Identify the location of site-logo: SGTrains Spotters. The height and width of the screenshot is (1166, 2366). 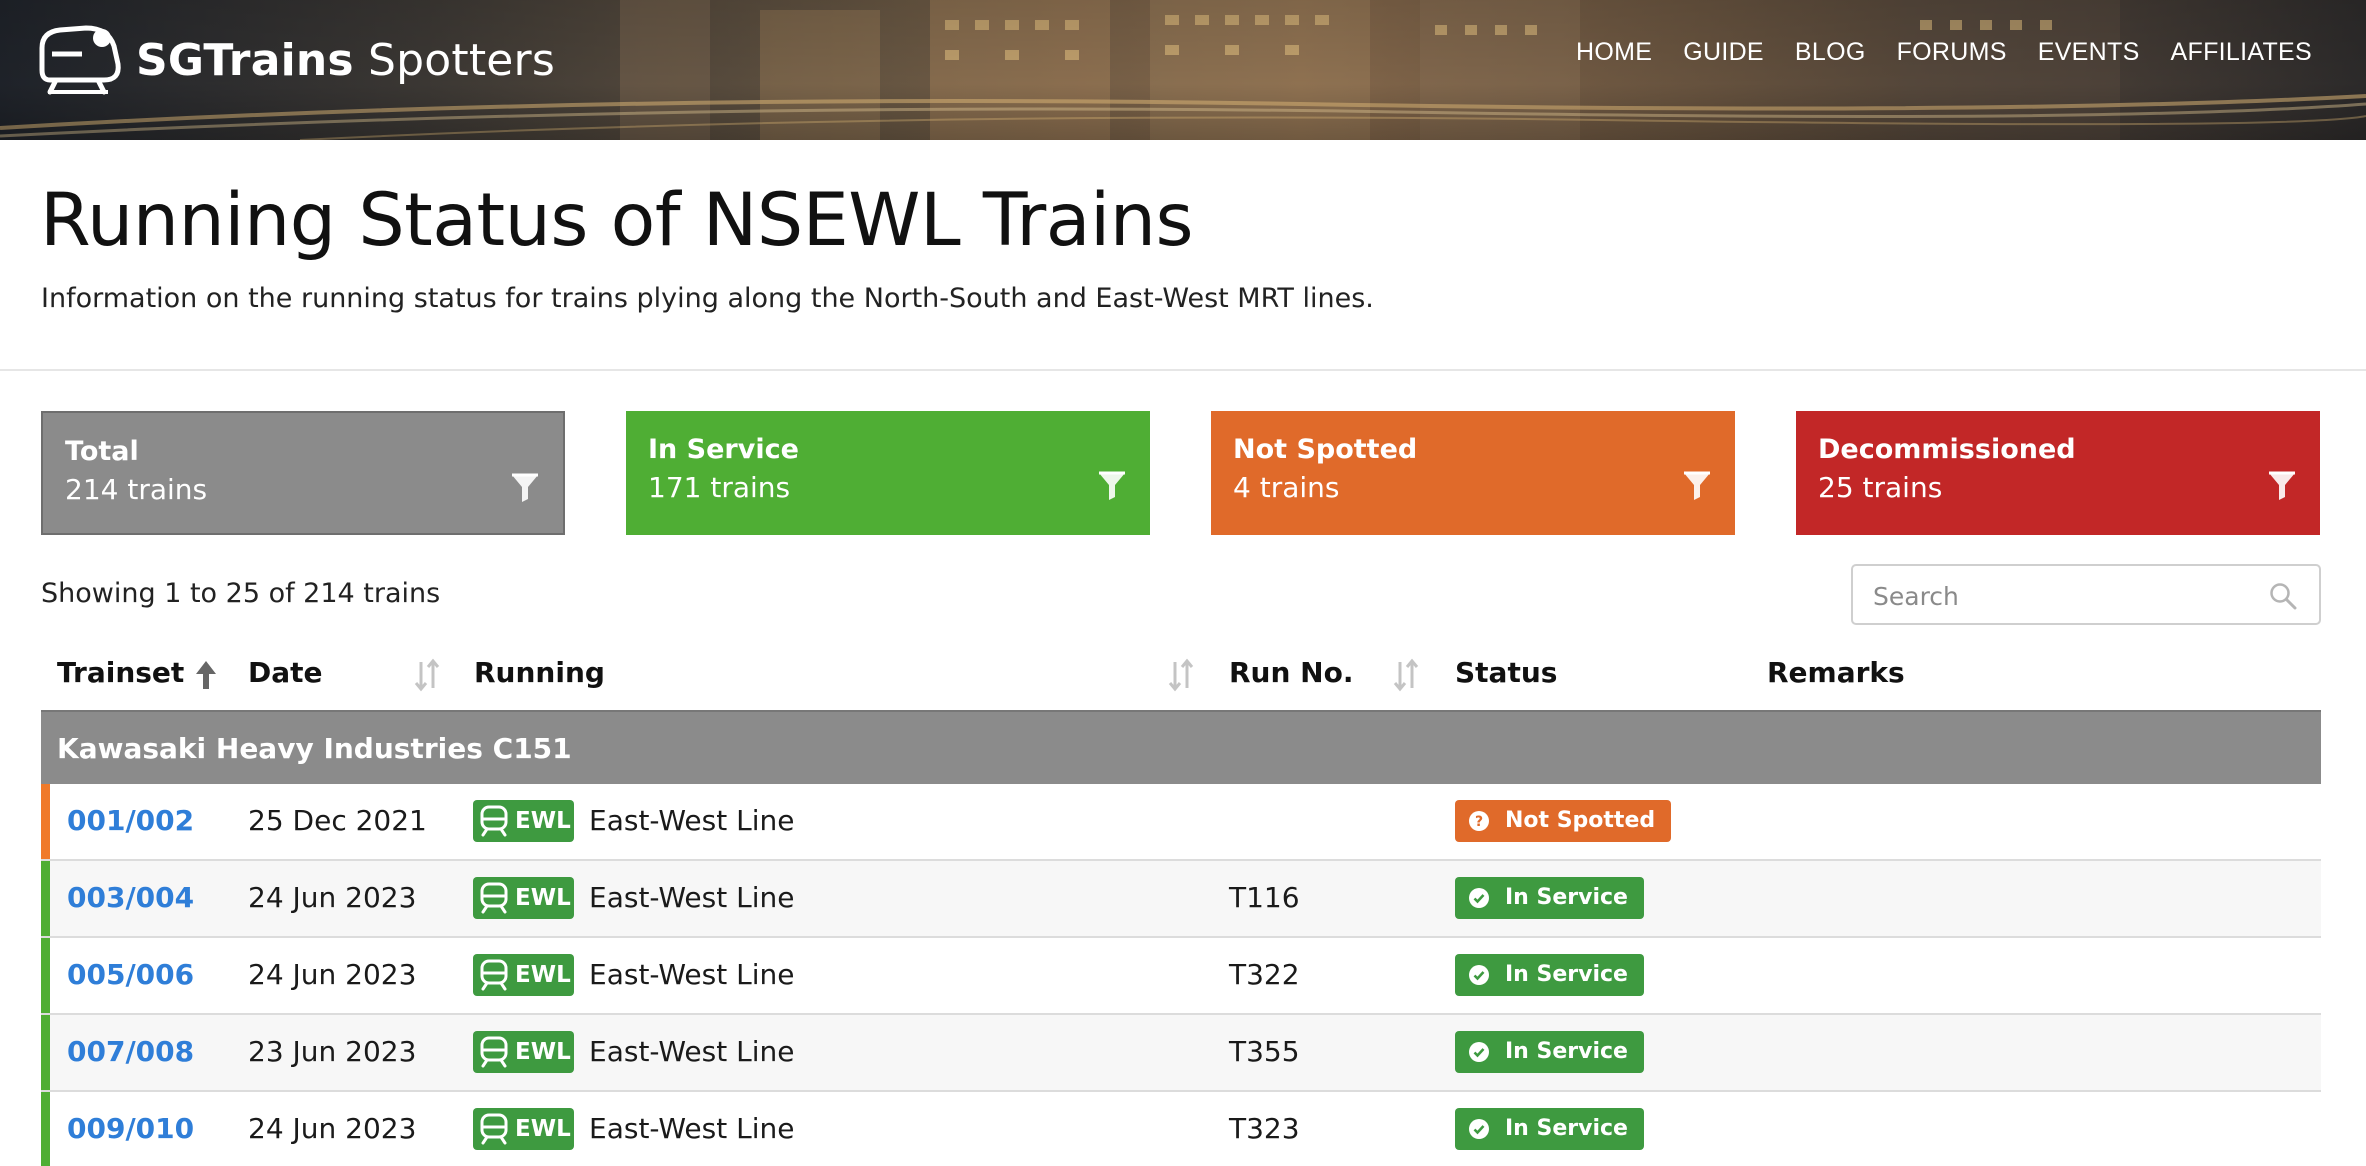
(296, 60).